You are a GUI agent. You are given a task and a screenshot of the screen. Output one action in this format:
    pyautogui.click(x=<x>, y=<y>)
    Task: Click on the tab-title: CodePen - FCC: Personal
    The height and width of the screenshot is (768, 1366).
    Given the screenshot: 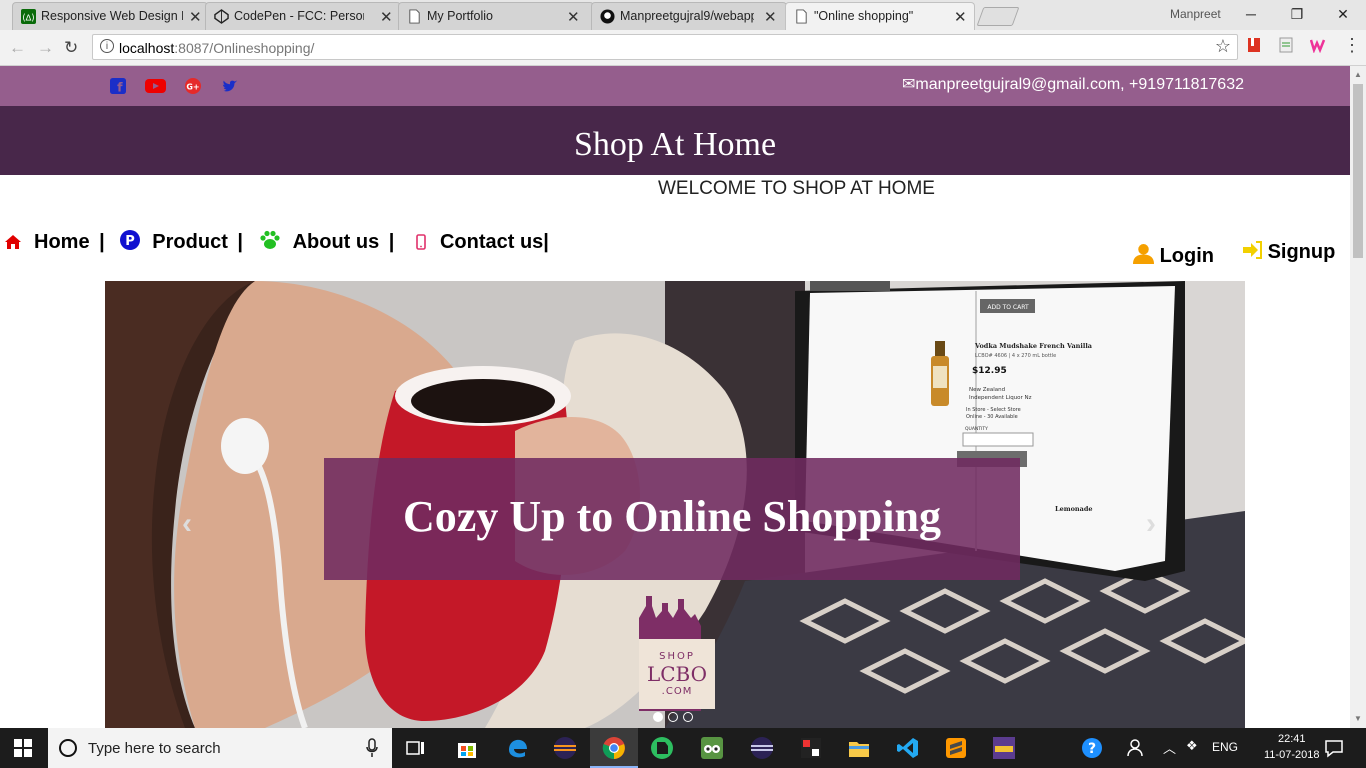 What is the action you would take?
    pyautogui.click(x=299, y=16)
    